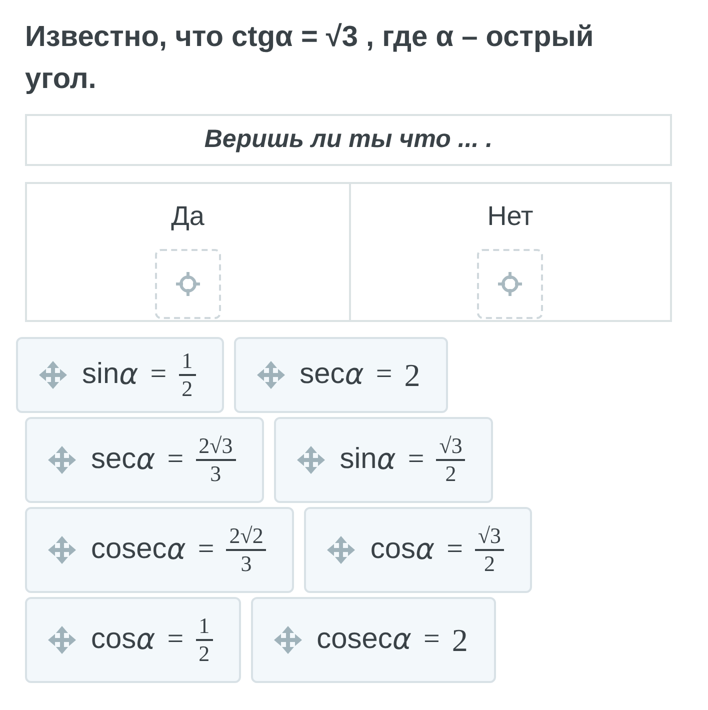  Describe the element at coordinates (510, 216) in the screenshot. I see `column-heading: Нет` at that location.